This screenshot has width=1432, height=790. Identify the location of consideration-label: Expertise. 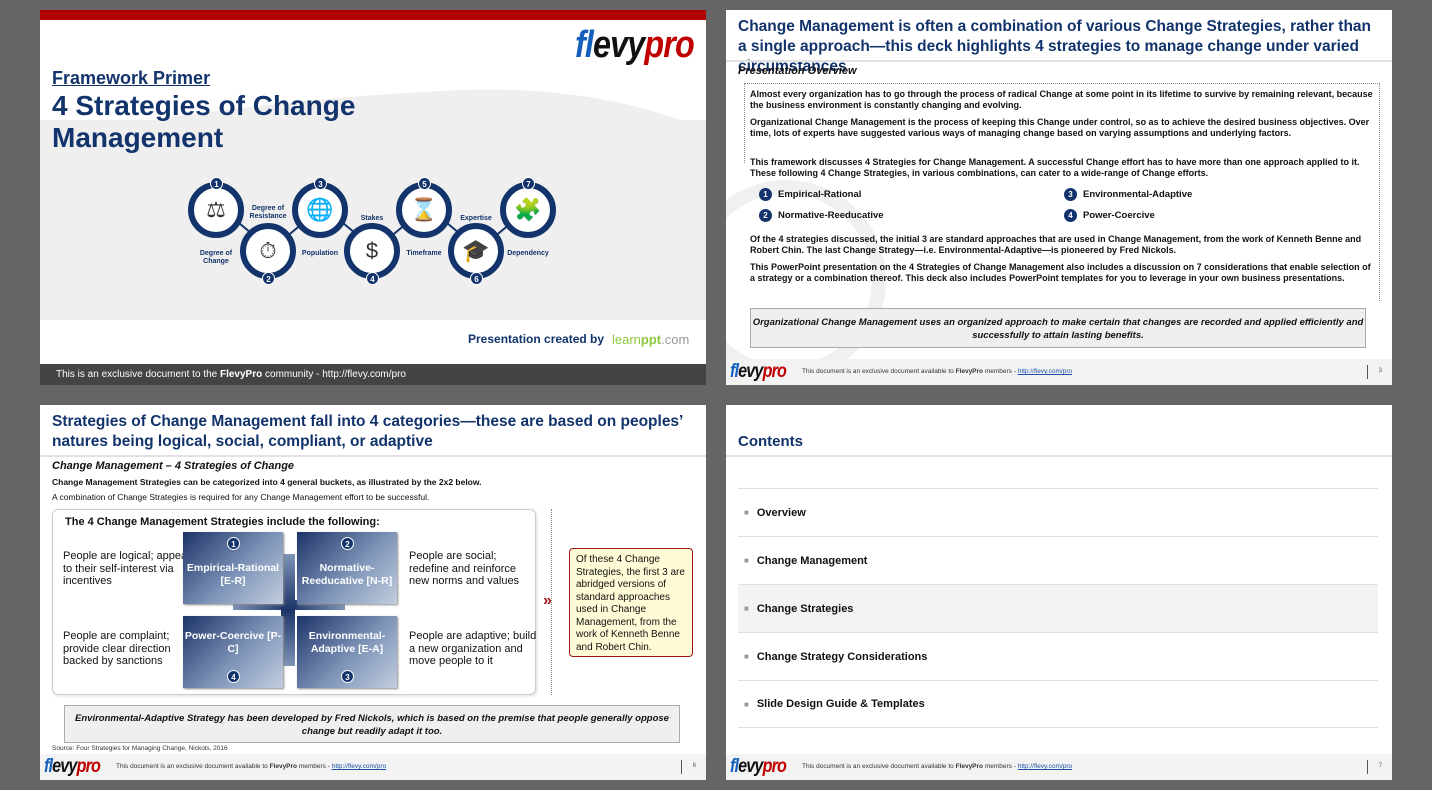
(476, 218).